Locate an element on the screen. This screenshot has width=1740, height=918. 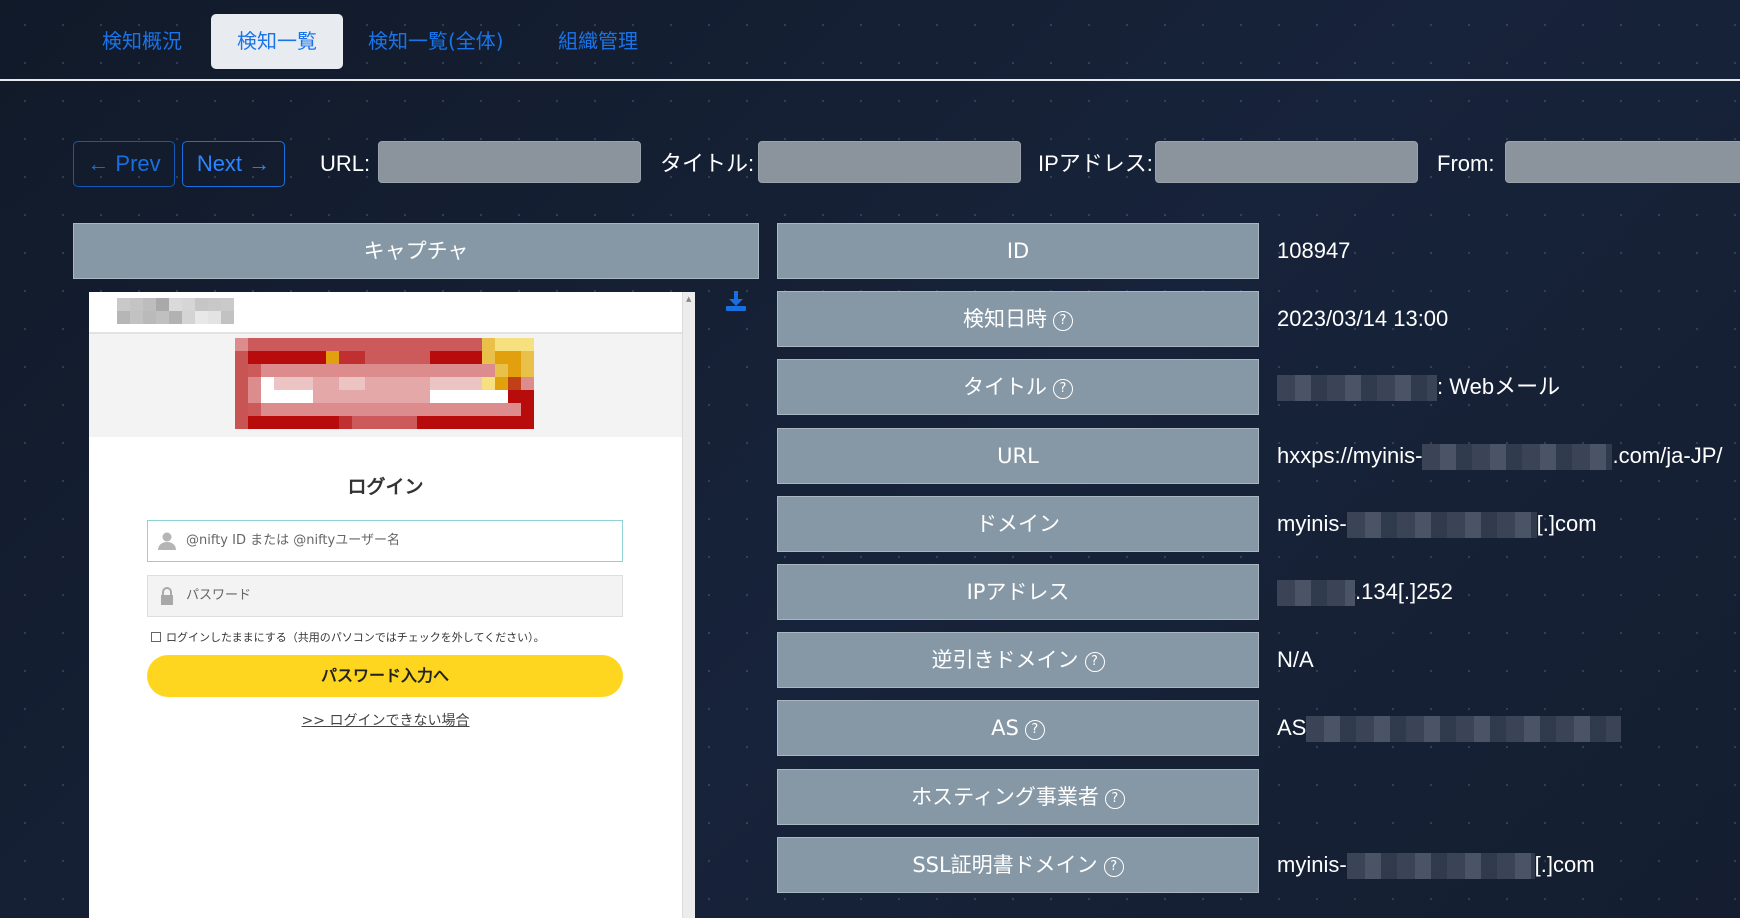
detail-label-text: ドメイン is located at coordinates (1018, 524).